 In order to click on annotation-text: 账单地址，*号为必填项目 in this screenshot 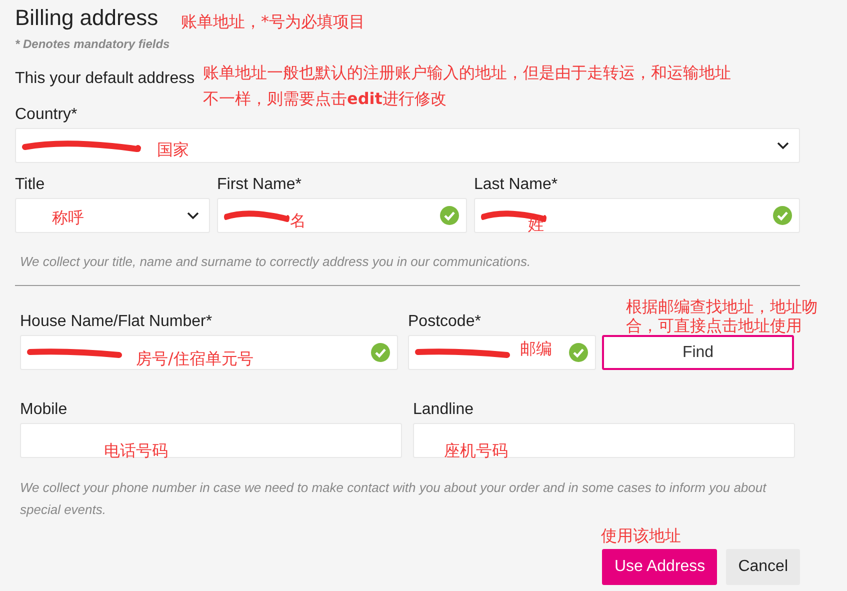, I will do `click(273, 21)`.